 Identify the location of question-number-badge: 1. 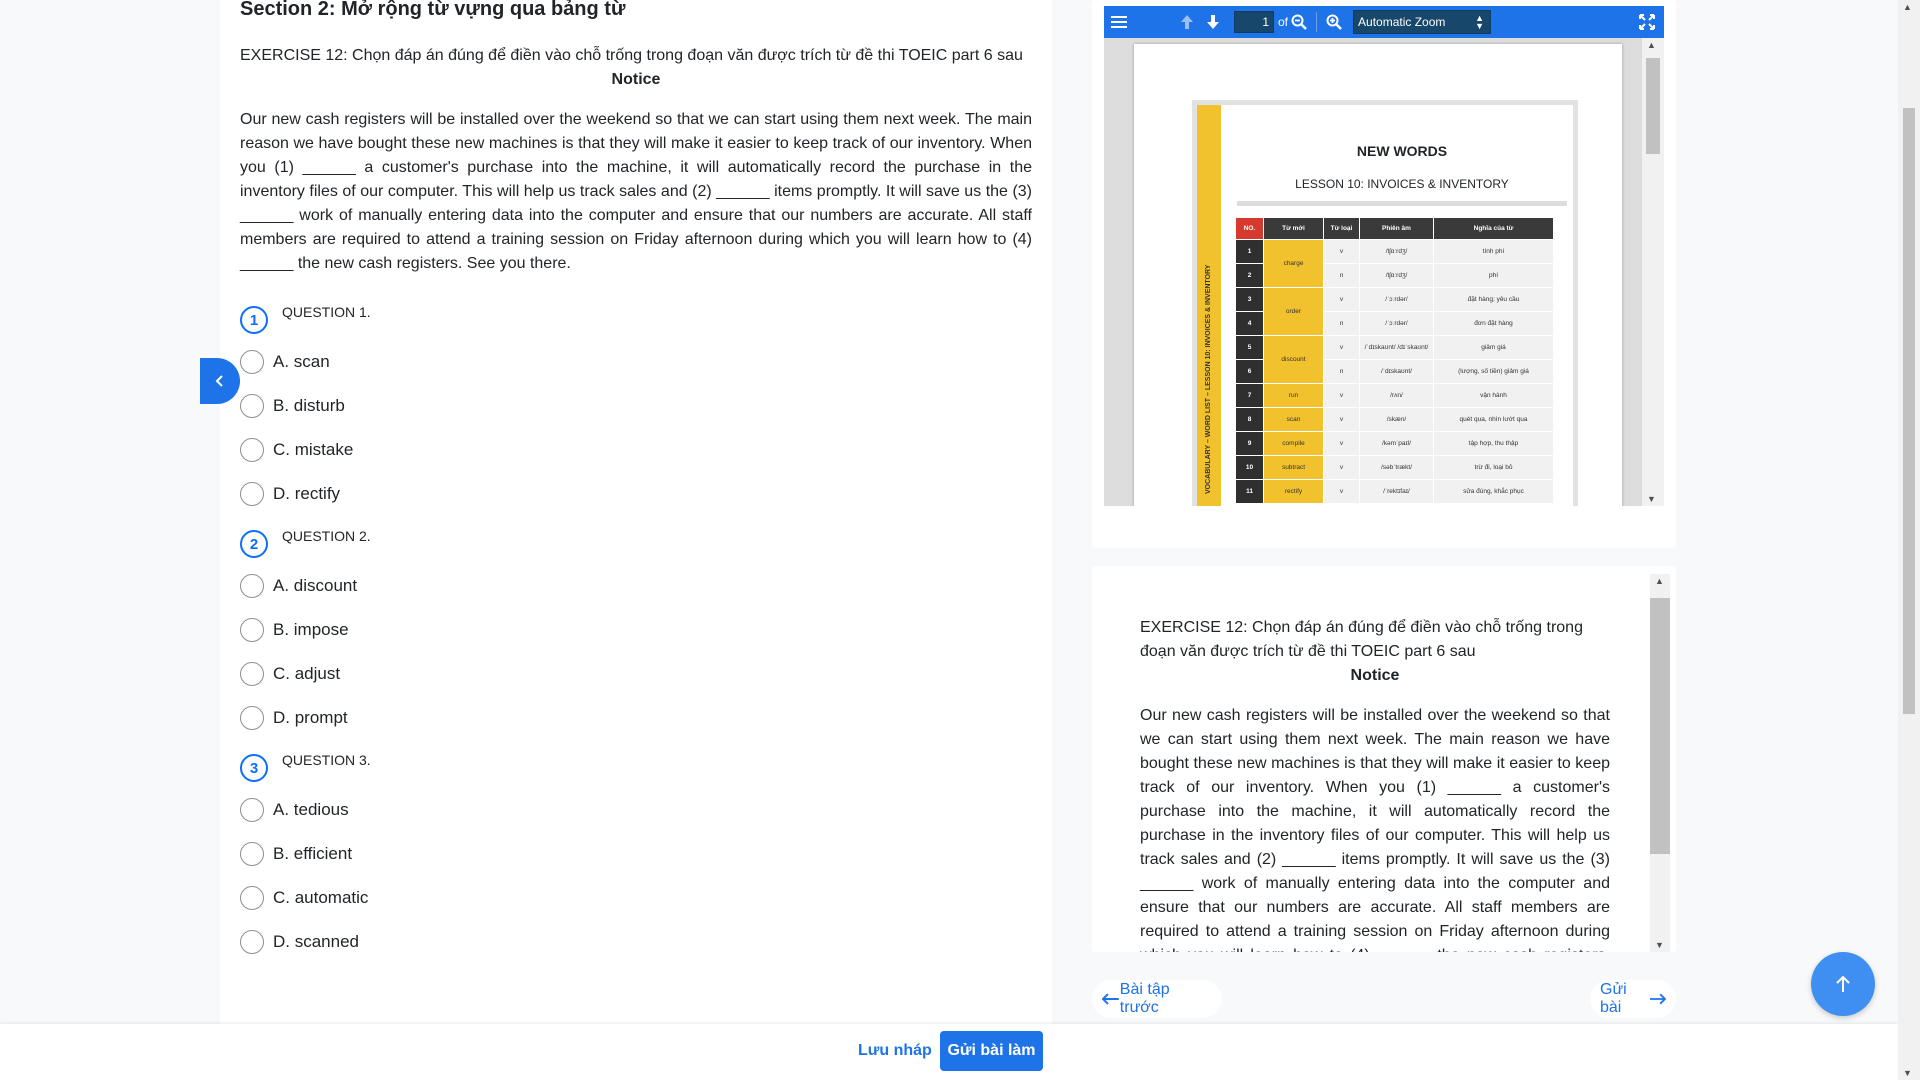
(254, 320).